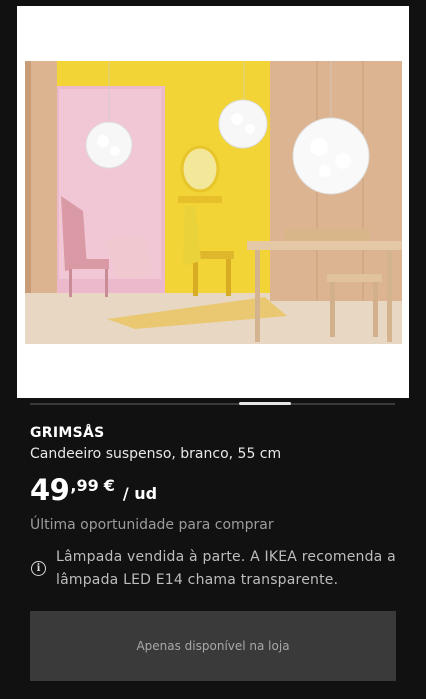 The image size is (426, 699). Describe the element at coordinates (84, 485) in the screenshot. I see `price-decimal: ,99` at that location.